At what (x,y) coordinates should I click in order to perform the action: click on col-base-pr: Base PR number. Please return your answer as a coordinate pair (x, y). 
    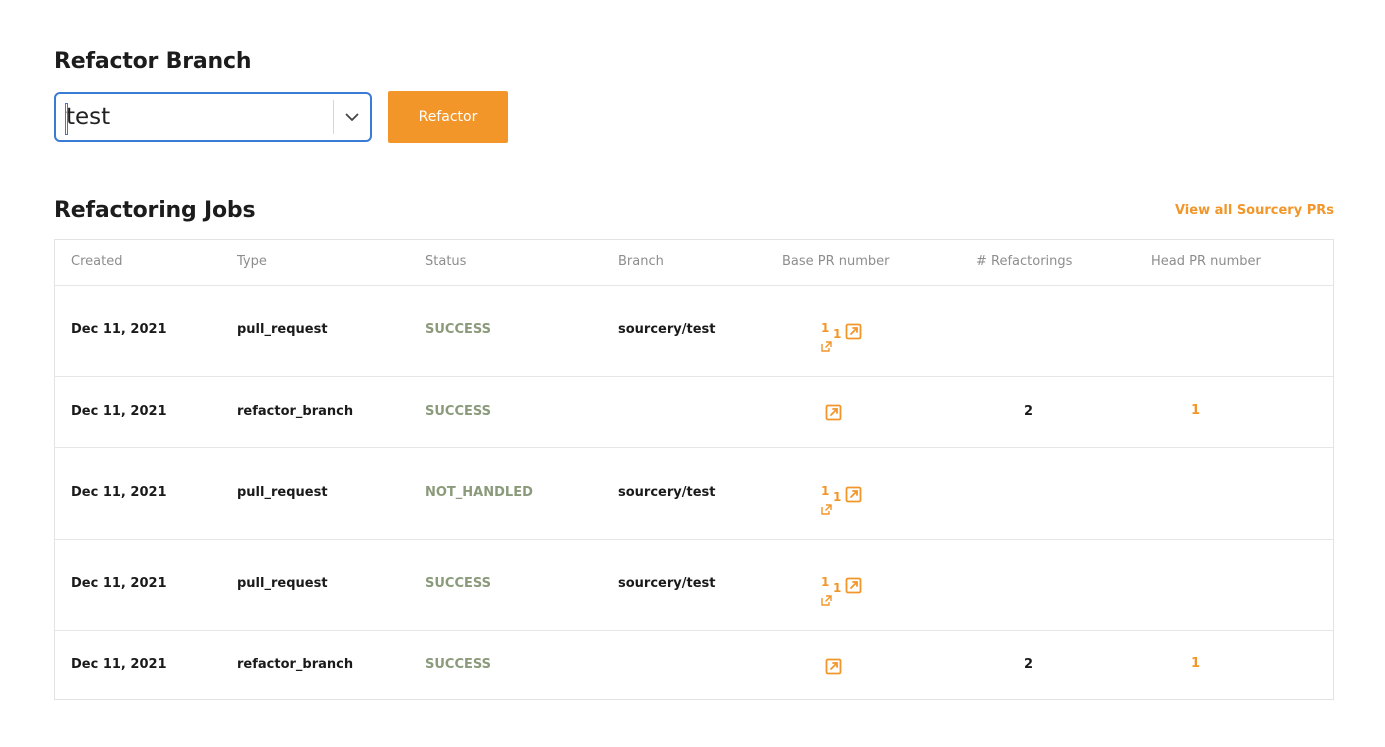
    Looking at the image, I should click on (836, 261).